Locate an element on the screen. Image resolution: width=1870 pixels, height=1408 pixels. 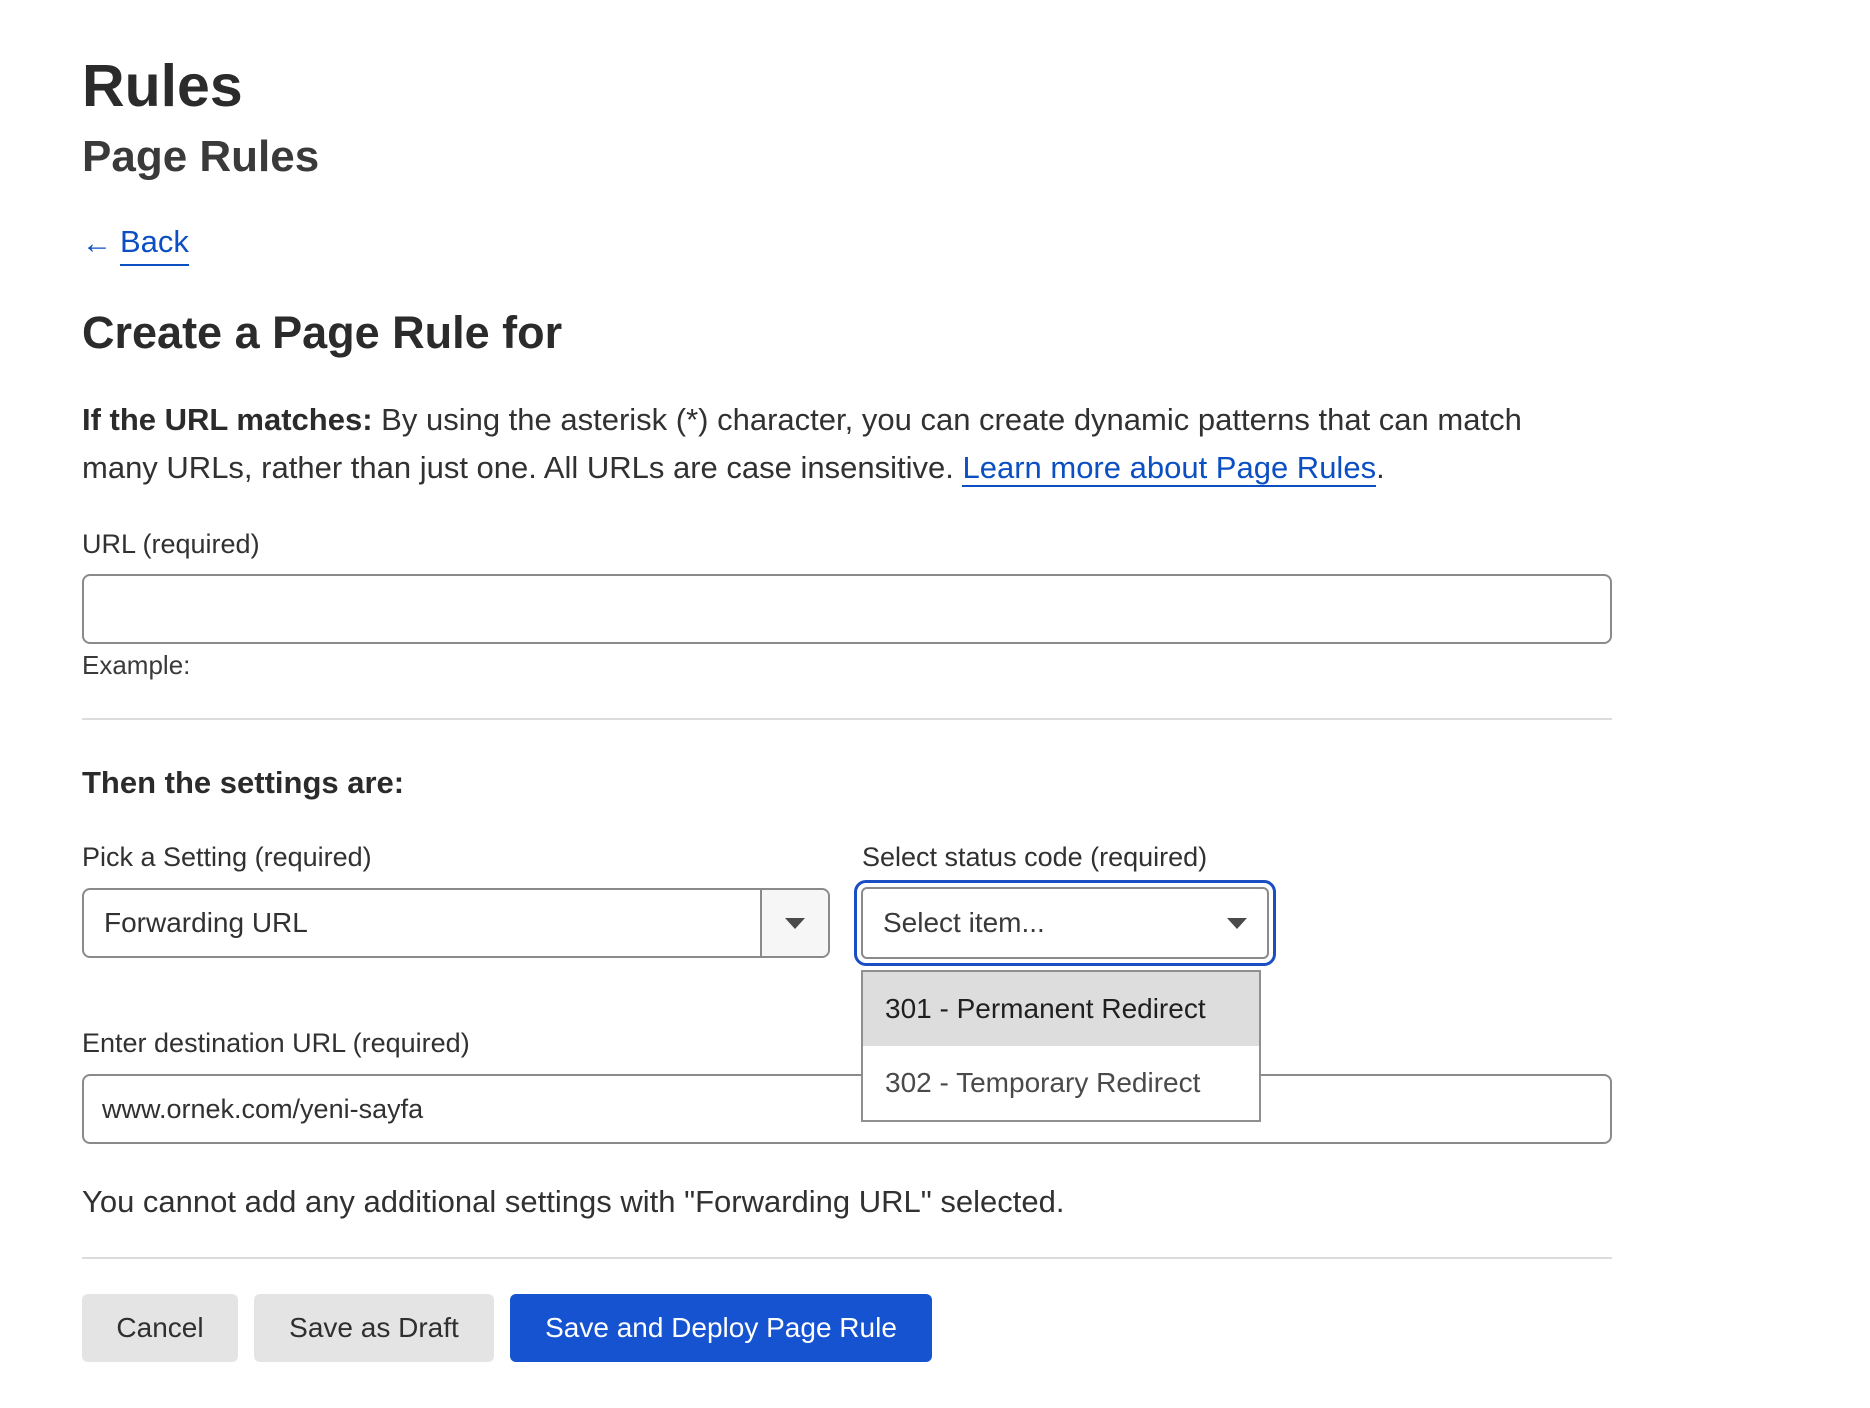
setting-label: Pick a Setting (required) is located at coordinates (227, 857).